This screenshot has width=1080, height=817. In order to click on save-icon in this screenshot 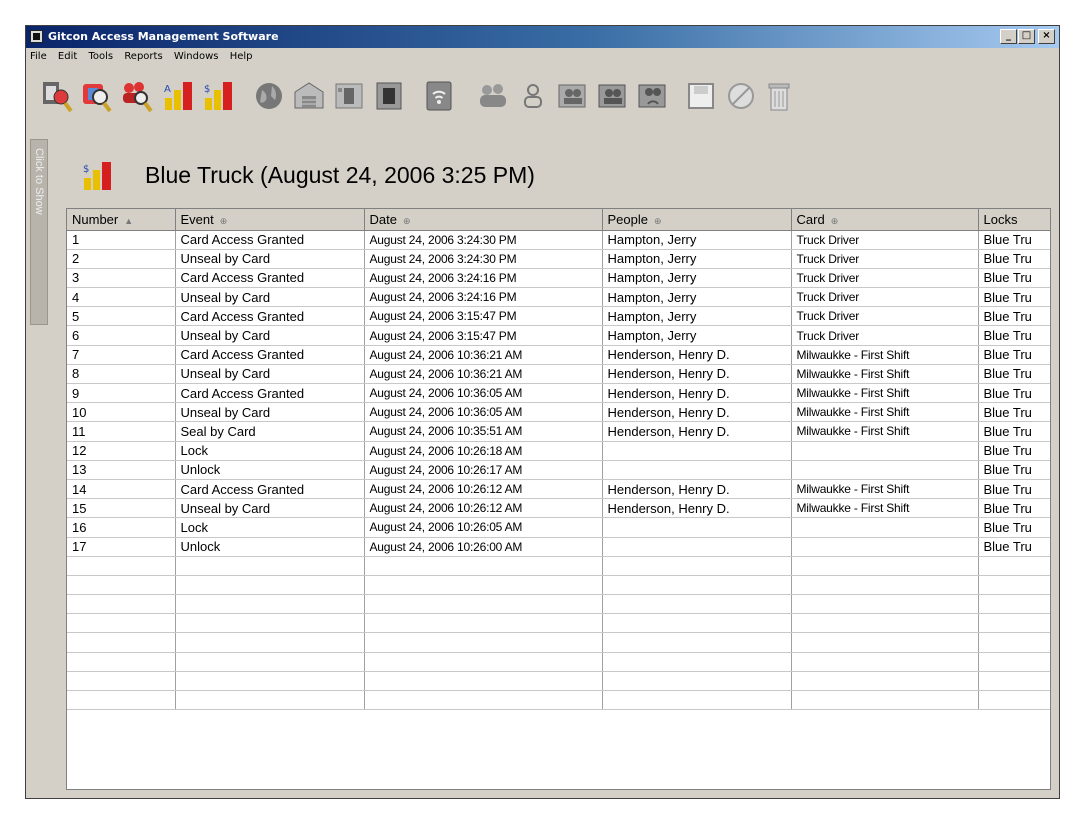, I will do `click(701, 96)`.